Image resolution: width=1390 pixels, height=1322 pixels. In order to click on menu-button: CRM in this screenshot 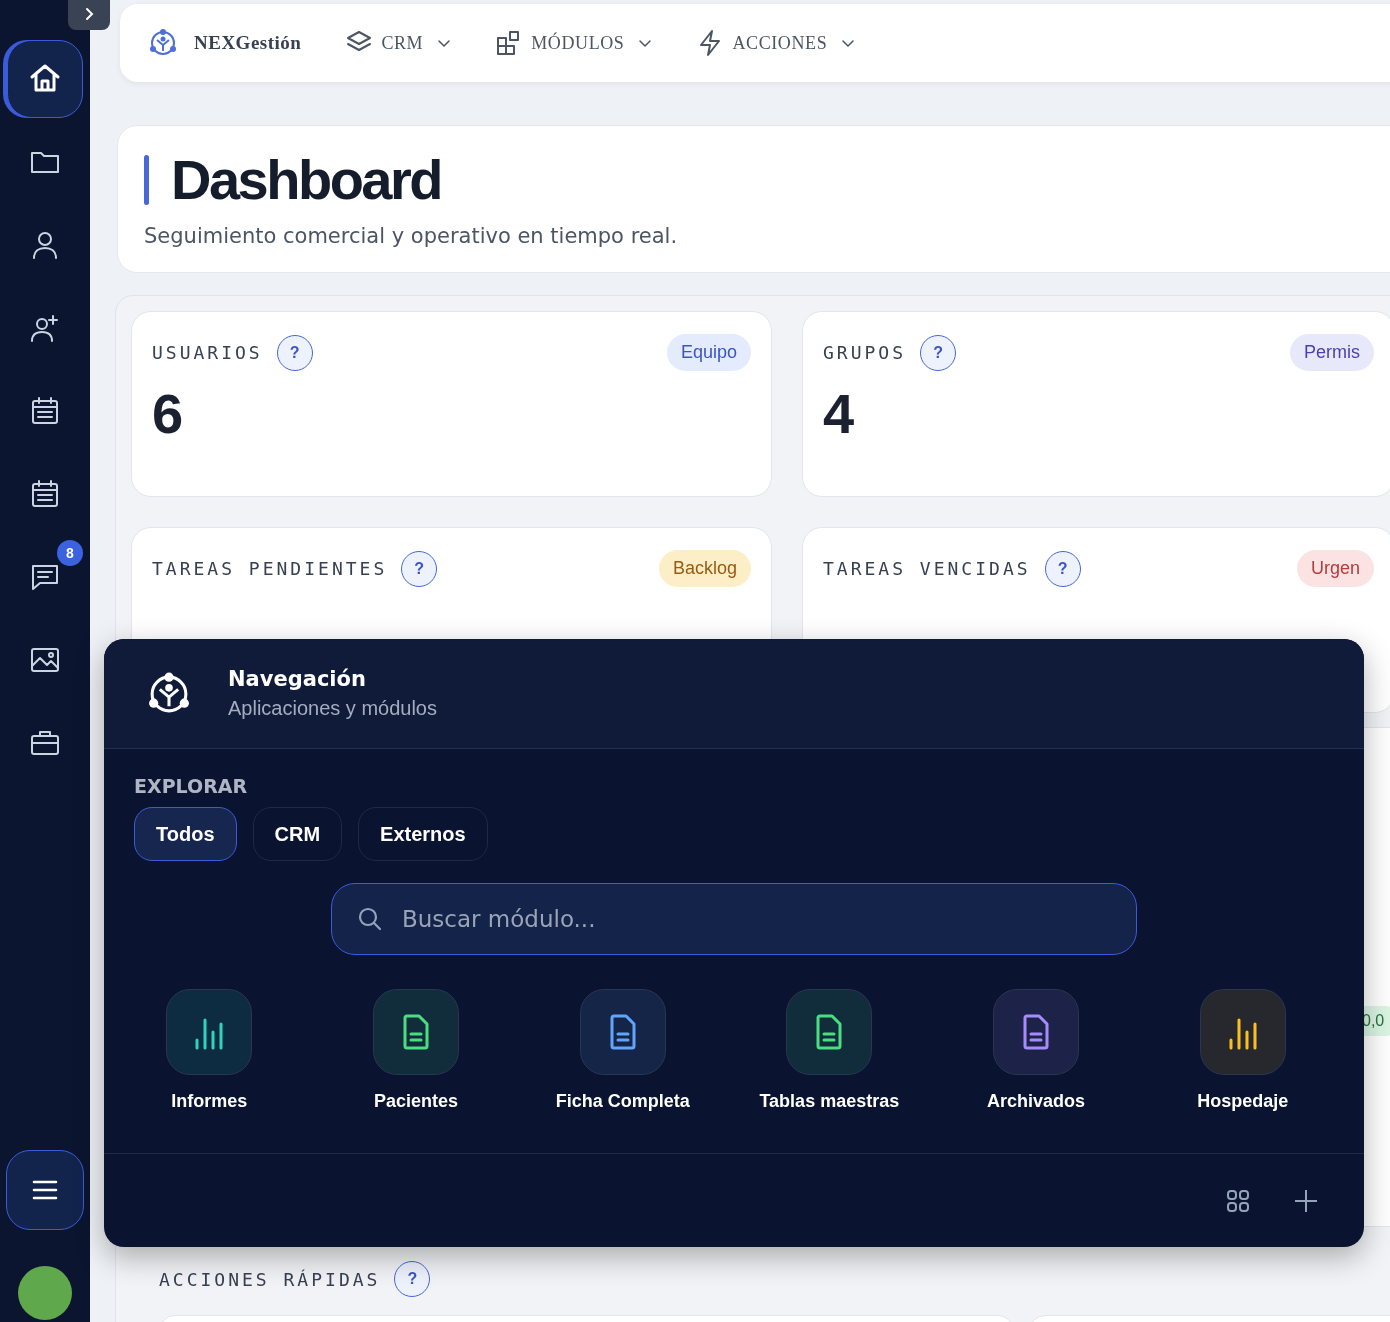, I will do `click(398, 43)`.